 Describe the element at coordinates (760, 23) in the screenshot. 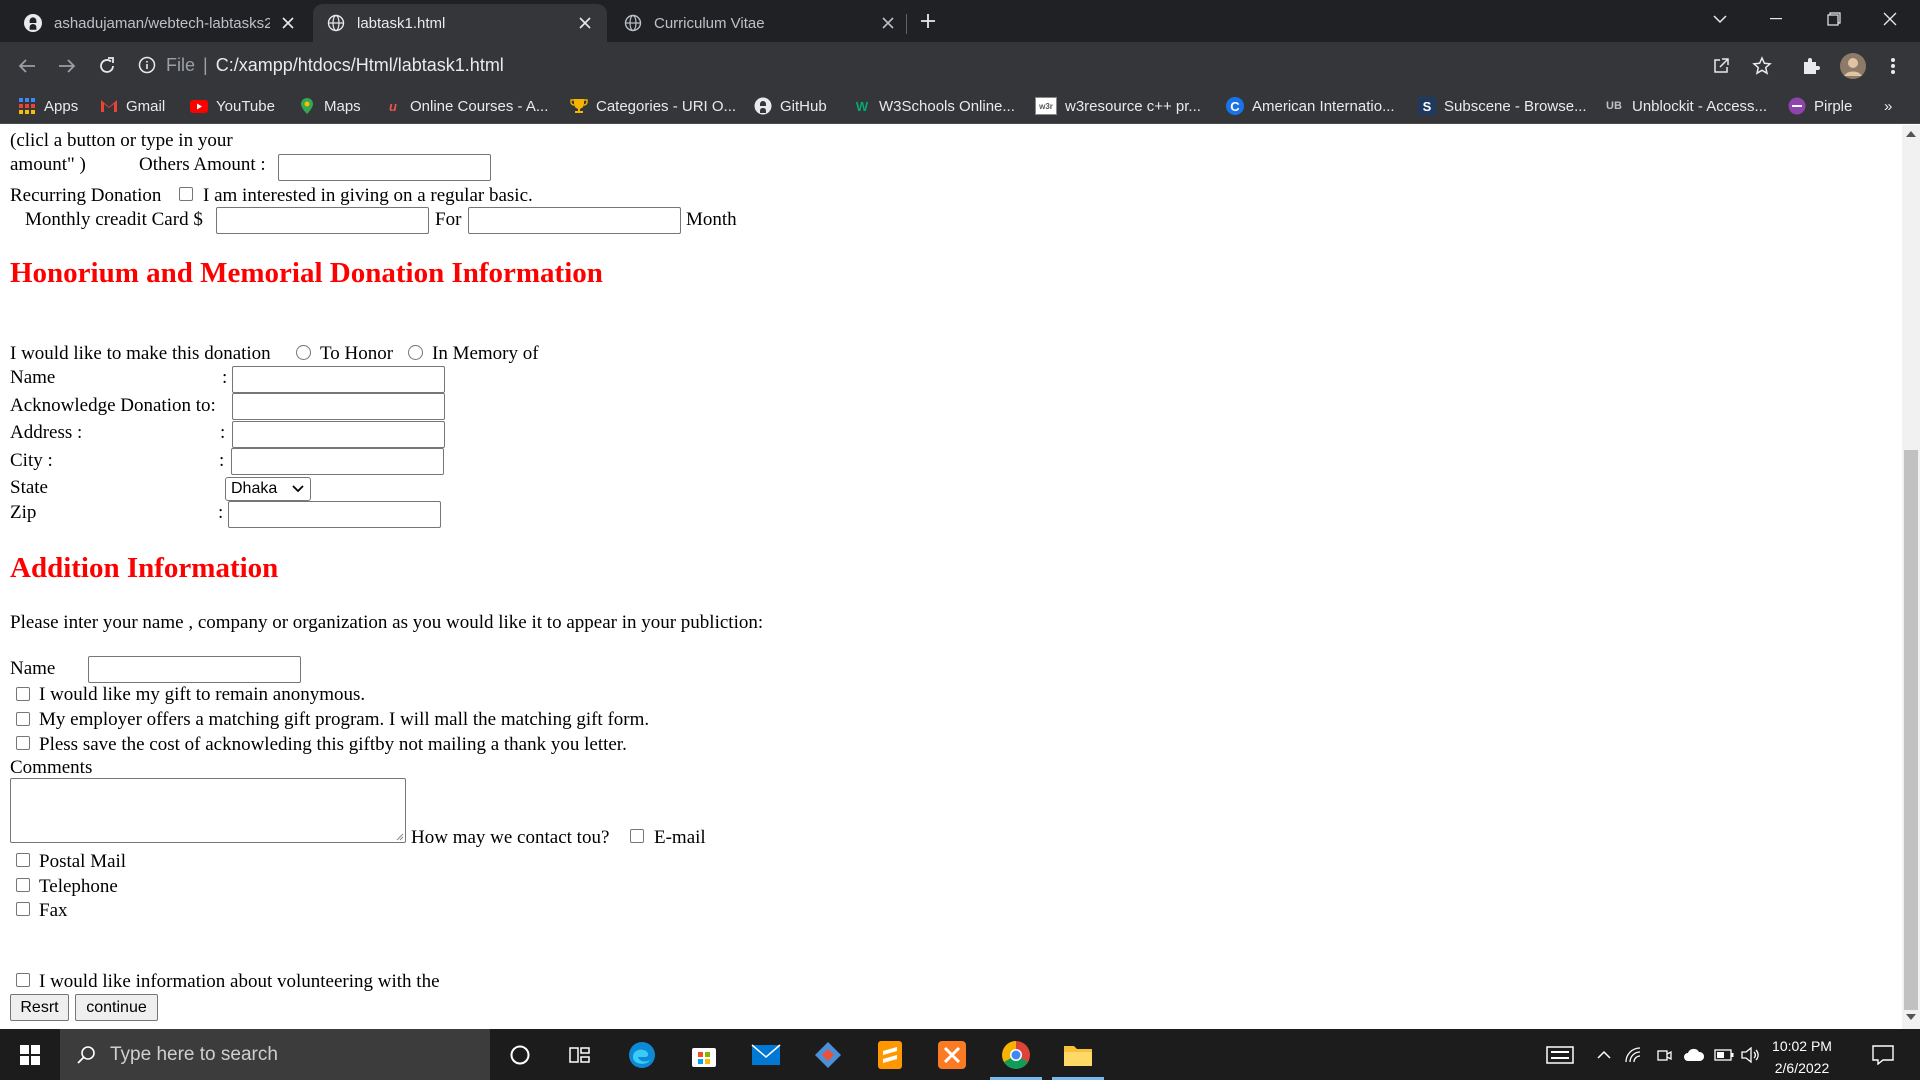

I see `tab-curriculum-vitae: Curriculum Vitae` at that location.